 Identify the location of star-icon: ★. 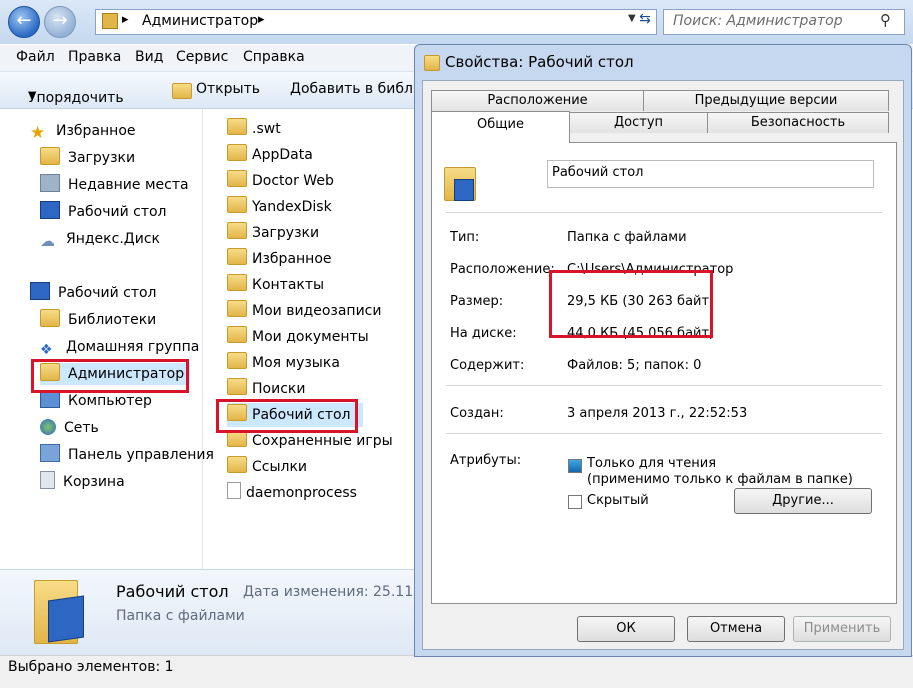
(38, 133).